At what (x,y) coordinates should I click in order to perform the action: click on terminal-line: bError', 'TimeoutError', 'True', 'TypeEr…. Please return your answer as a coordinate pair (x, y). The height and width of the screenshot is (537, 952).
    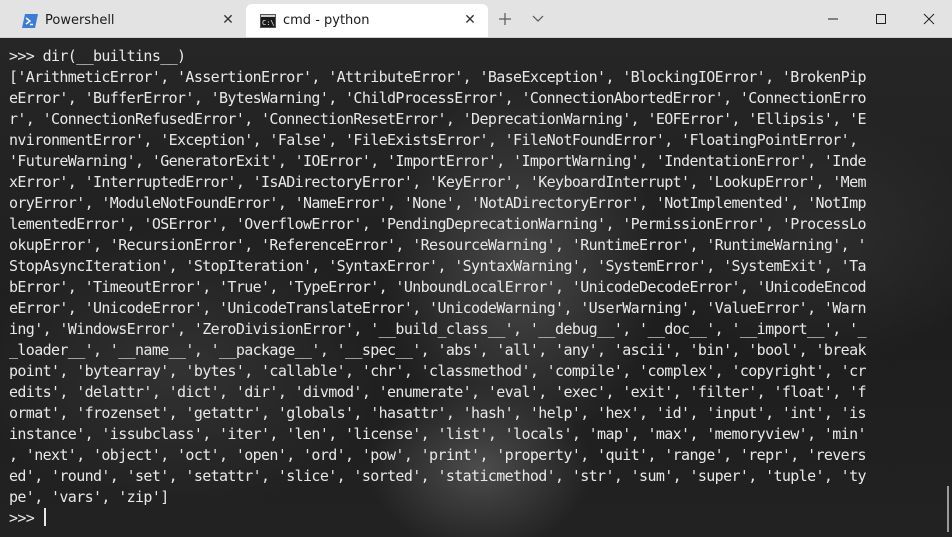
    Looking at the image, I should click on (438, 287).